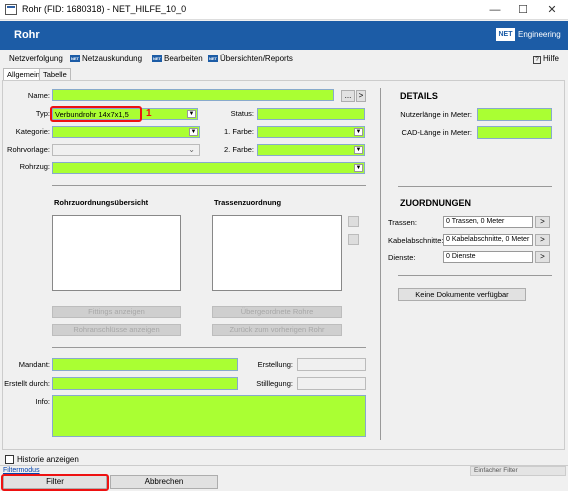 The image size is (568, 491). I want to click on historie-label: Historie anzeigen, so click(48, 459).